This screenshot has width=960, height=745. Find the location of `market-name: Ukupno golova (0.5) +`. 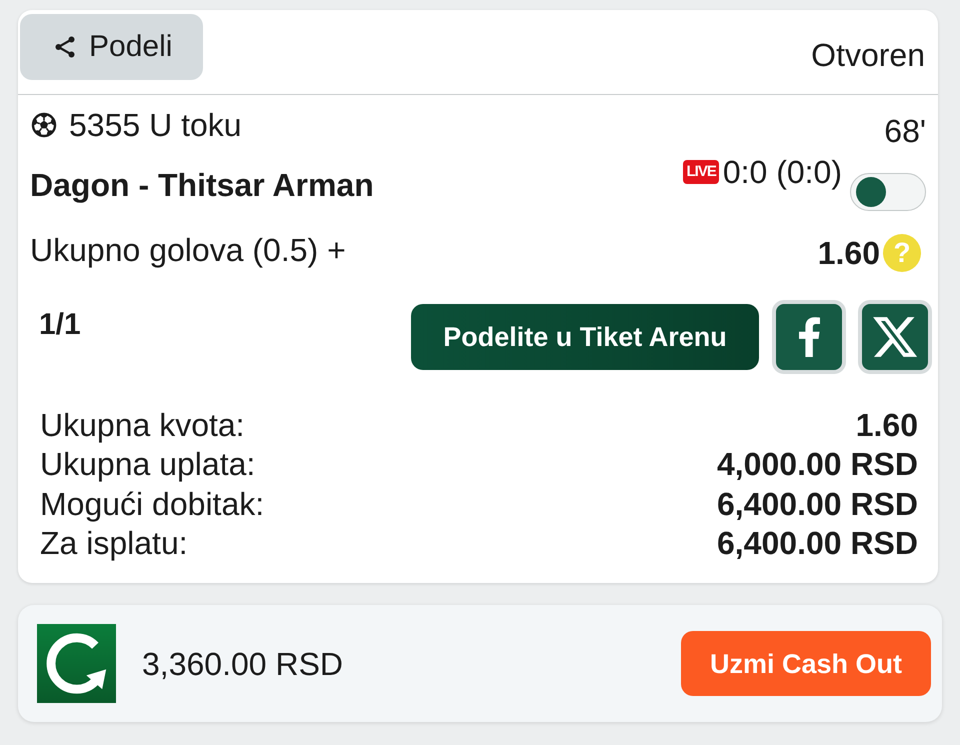

market-name: Ukupno golova (0.5) + is located at coordinates (188, 250).